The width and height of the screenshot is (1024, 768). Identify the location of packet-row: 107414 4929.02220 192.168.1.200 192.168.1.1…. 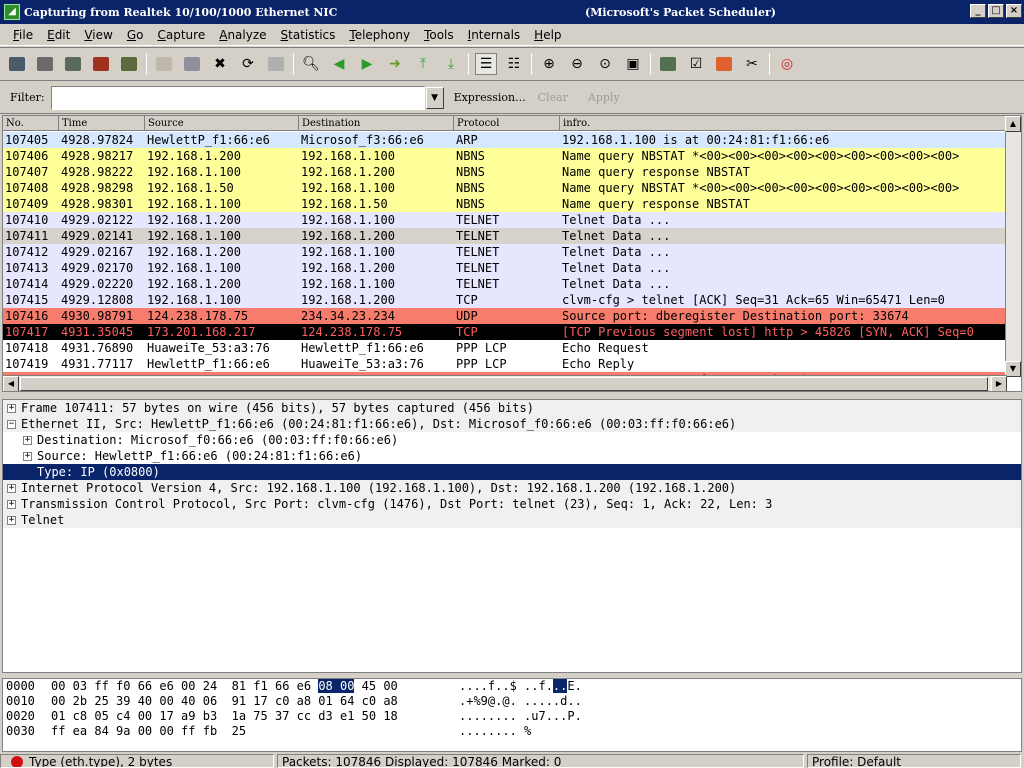
(505, 284).